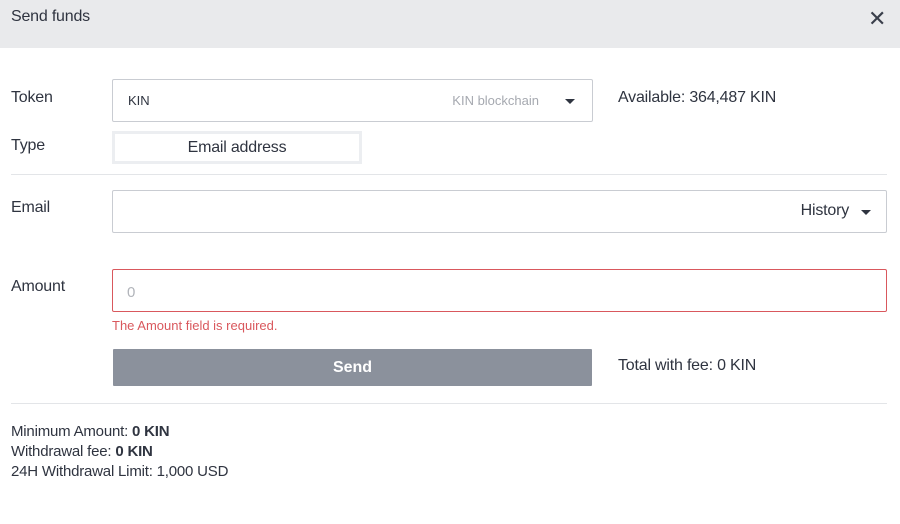 This screenshot has height=524, width=900. I want to click on available-balance: Available: 364,487 KIN, so click(697, 97).